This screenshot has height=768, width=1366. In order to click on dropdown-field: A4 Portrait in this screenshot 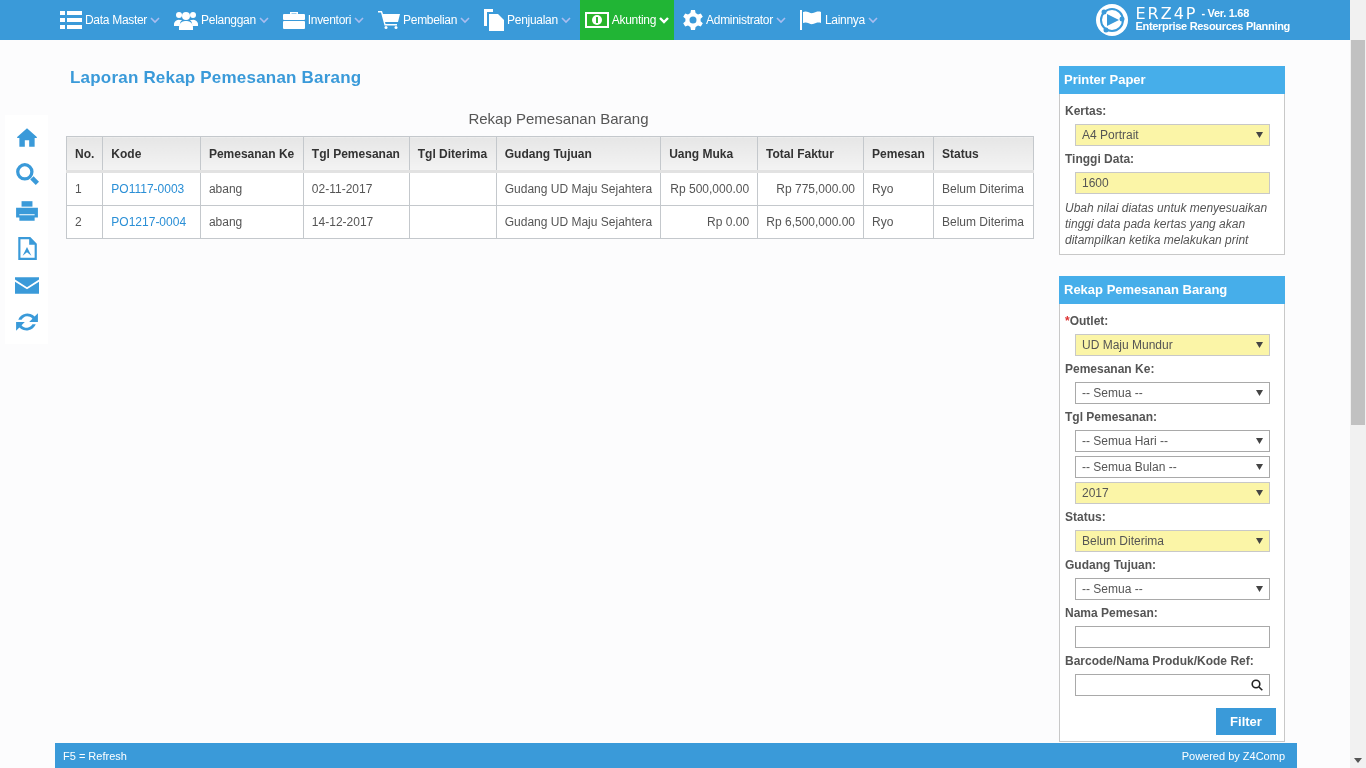, I will do `click(1172, 135)`.